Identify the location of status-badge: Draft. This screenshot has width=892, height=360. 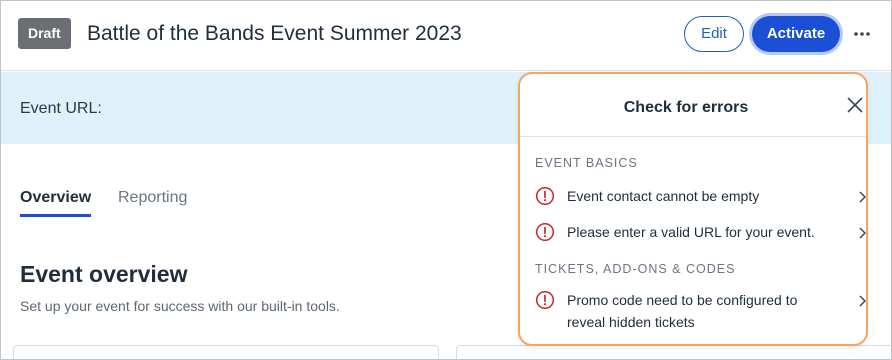
(44, 33).